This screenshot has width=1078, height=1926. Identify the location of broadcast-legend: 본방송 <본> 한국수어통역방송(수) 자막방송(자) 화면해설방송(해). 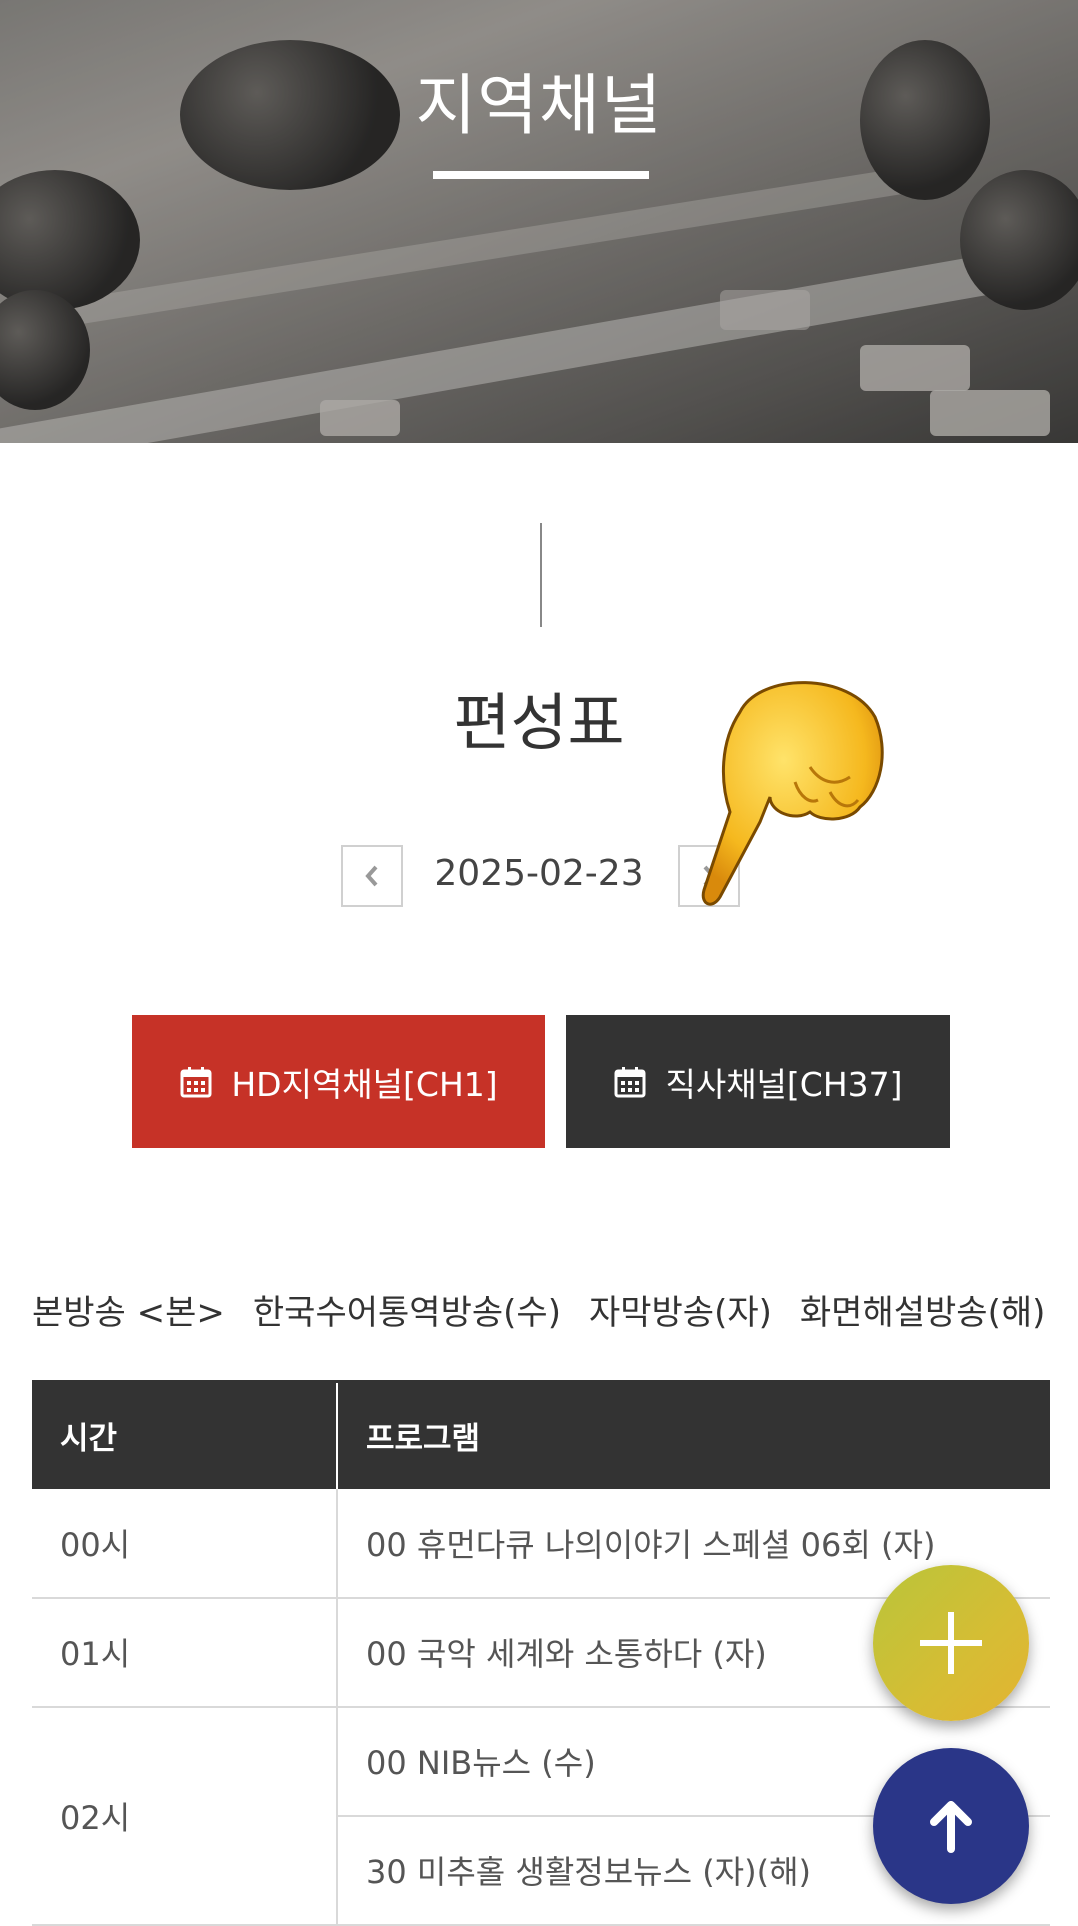
(542, 1309).